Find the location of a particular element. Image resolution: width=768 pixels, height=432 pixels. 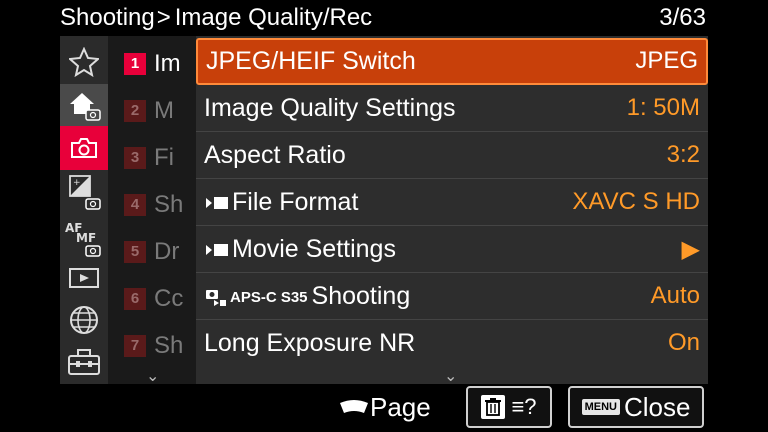

globe-icon is located at coordinates (84, 320).